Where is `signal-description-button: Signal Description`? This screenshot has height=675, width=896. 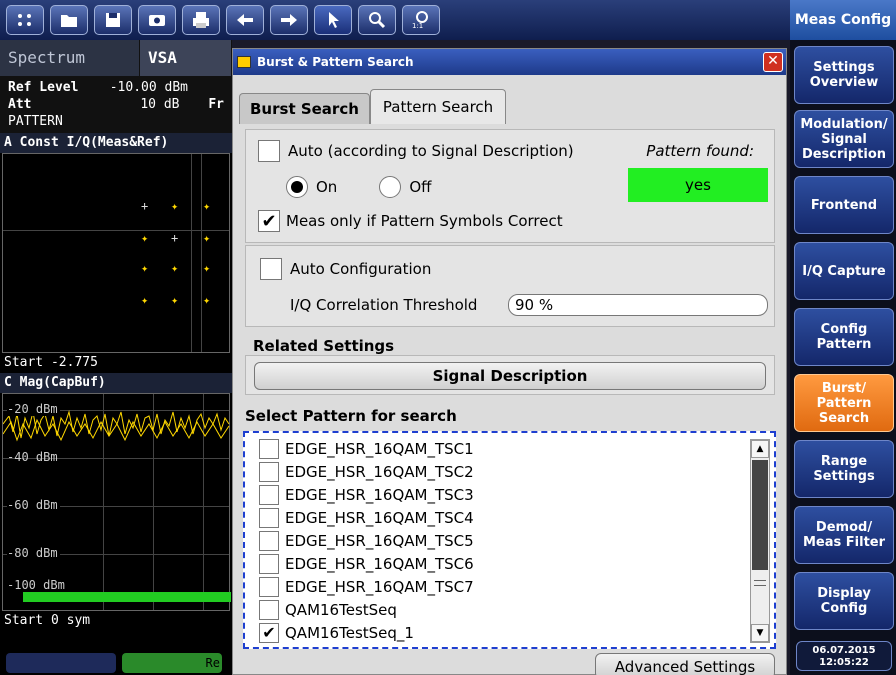
signal-description-button: Signal Description is located at coordinates (510, 376).